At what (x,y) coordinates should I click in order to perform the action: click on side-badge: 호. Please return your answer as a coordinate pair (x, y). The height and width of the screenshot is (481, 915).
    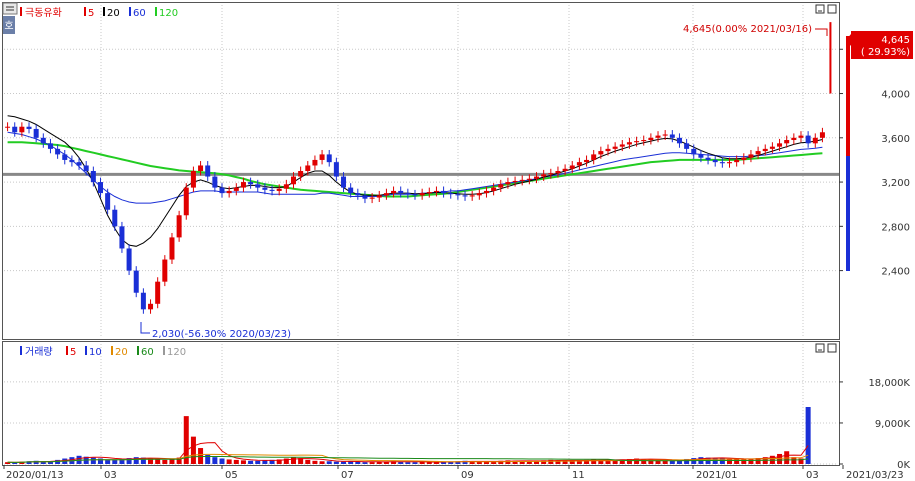
    Looking at the image, I should click on (8, 26).